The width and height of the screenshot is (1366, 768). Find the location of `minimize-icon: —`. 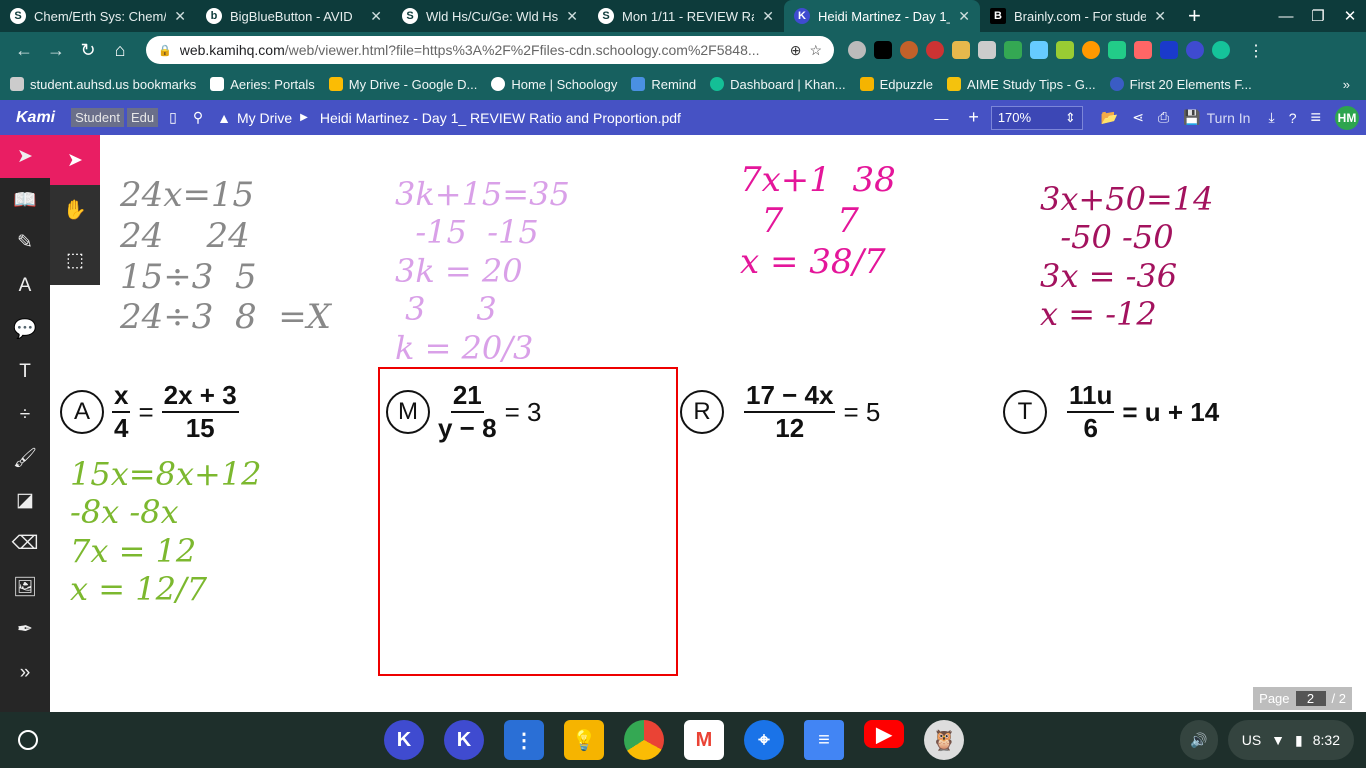

minimize-icon: — is located at coordinates (1286, 16).